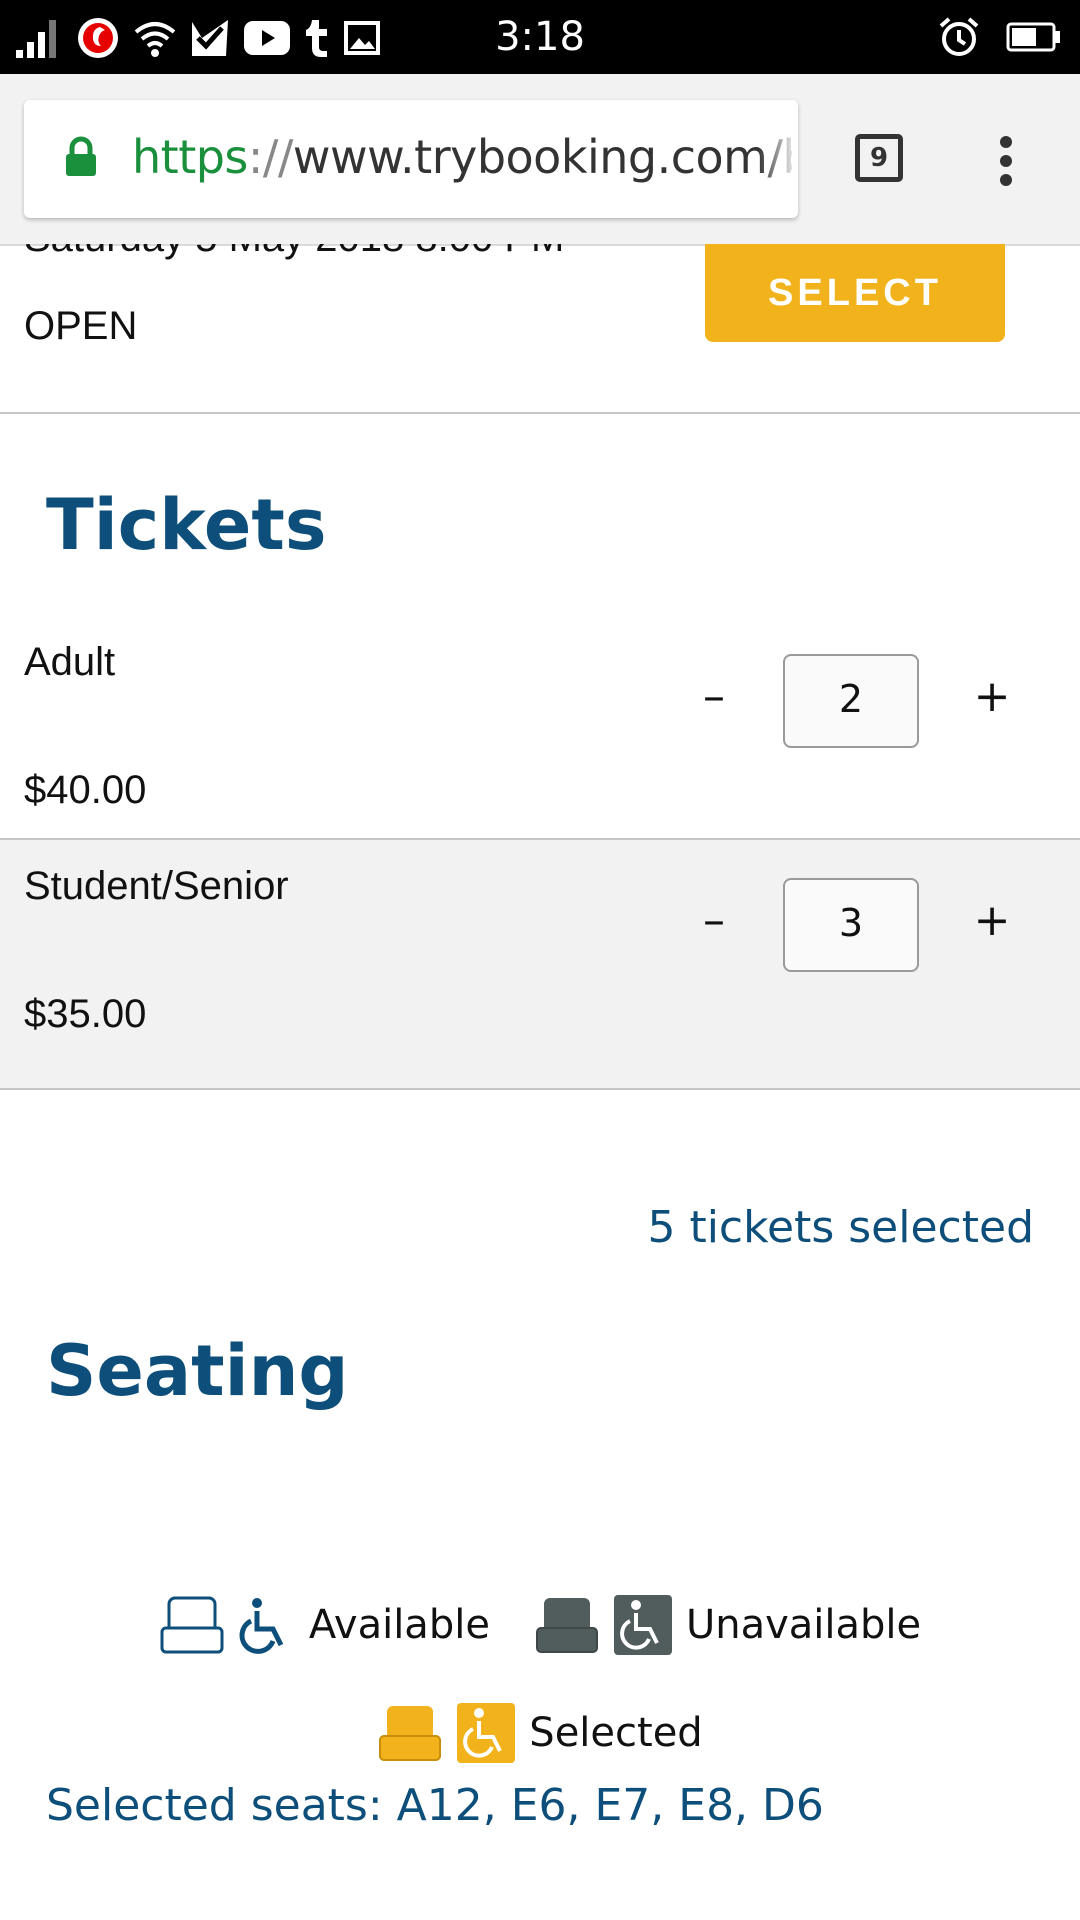 Image resolution: width=1080 pixels, height=1920 pixels. What do you see at coordinates (1006, 163) in the screenshot?
I see `overflow-menu-icon` at bounding box center [1006, 163].